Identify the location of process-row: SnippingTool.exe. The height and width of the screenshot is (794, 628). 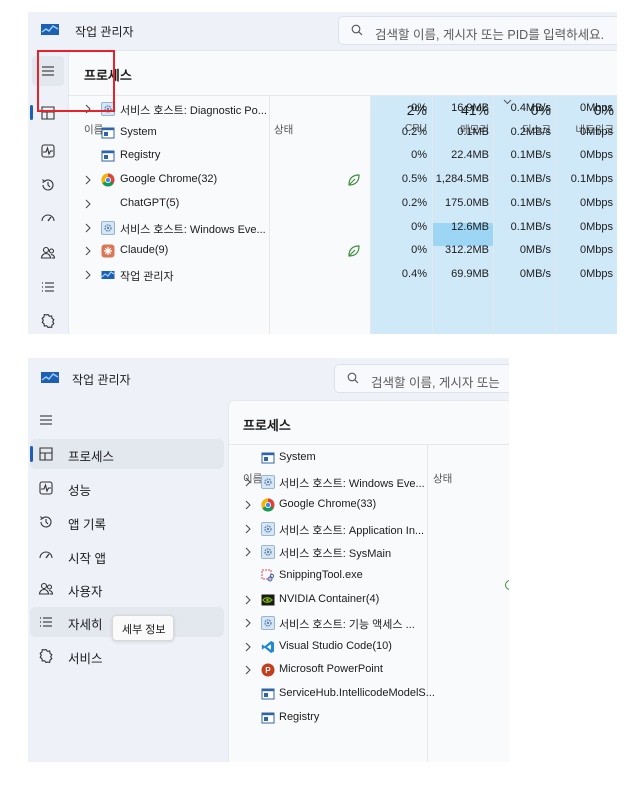
(369, 576).